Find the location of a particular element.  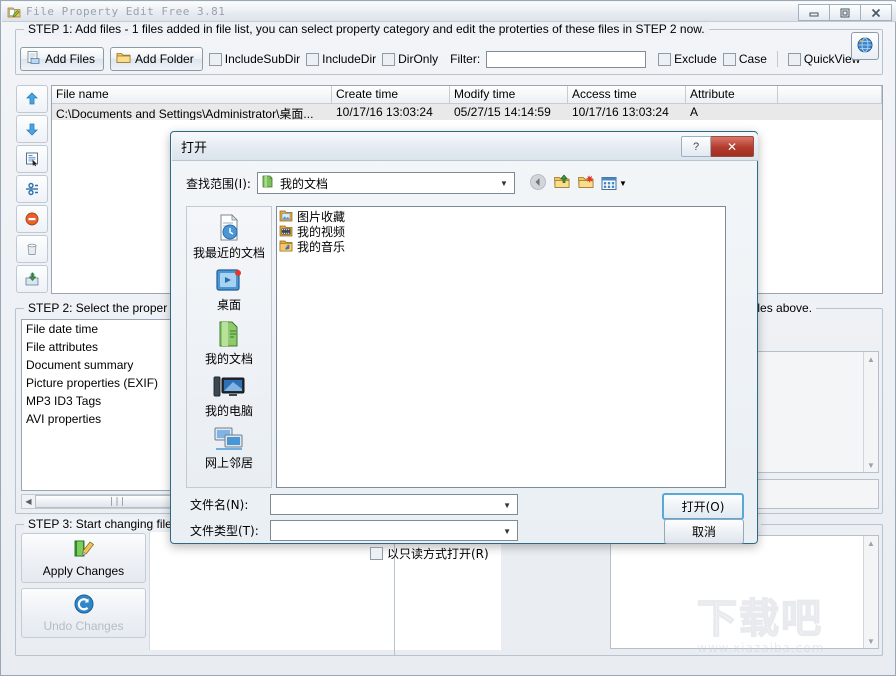

quickview-checkbox: QuickView is located at coordinates (823, 59).